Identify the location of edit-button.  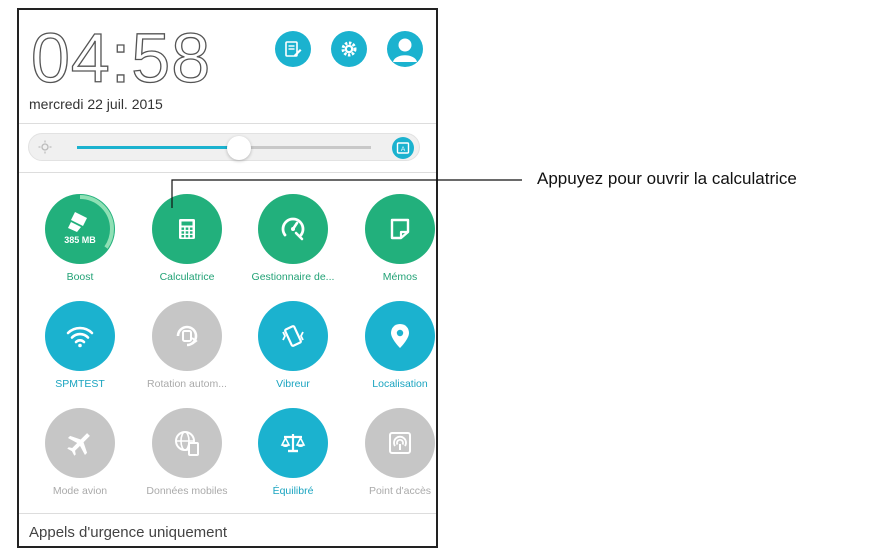
(293, 49).